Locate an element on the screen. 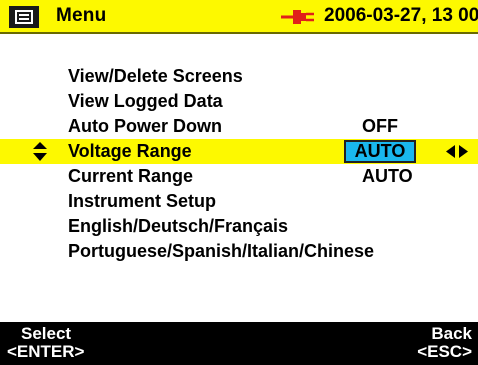 The width and height of the screenshot is (478, 365). menu-item-auto-power-down: Auto Power Down OFF is located at coordinates (239, 126).